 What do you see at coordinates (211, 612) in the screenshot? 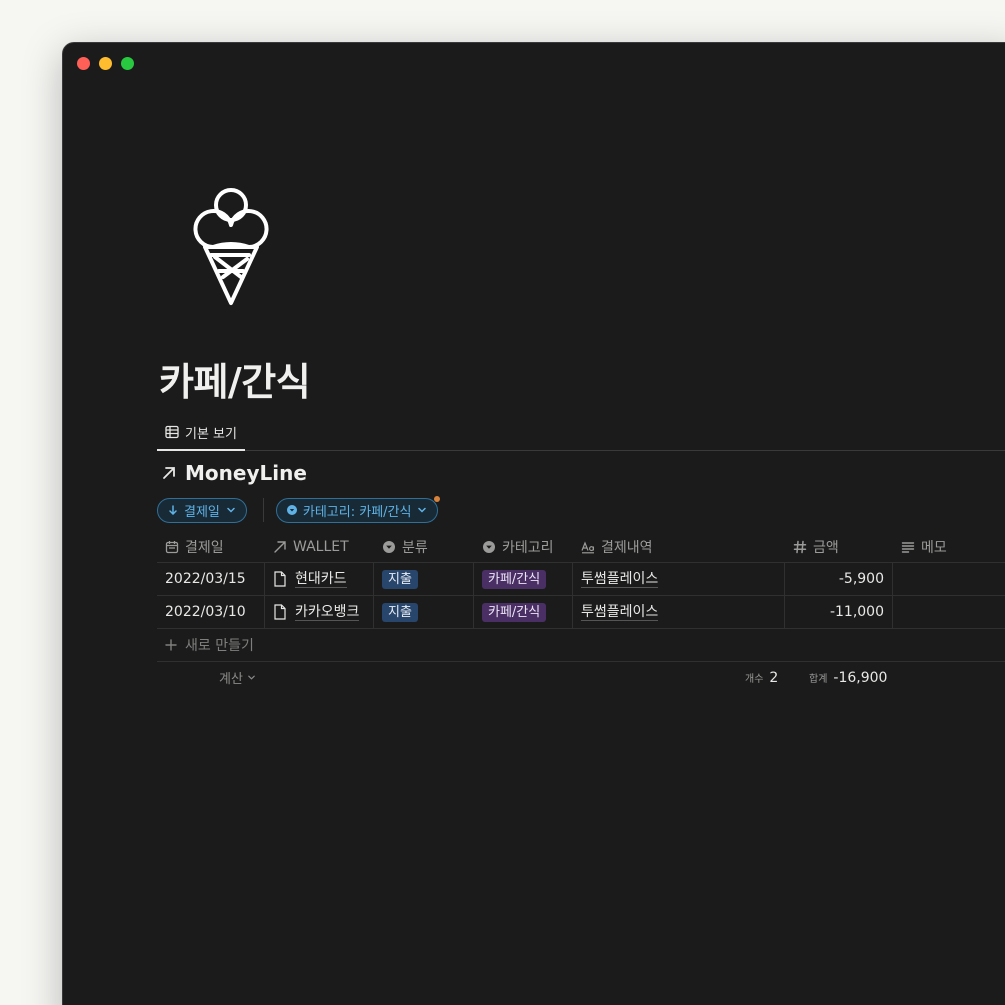
I see `cell-date: 2022/03/10` at bounding box center [211, 612].